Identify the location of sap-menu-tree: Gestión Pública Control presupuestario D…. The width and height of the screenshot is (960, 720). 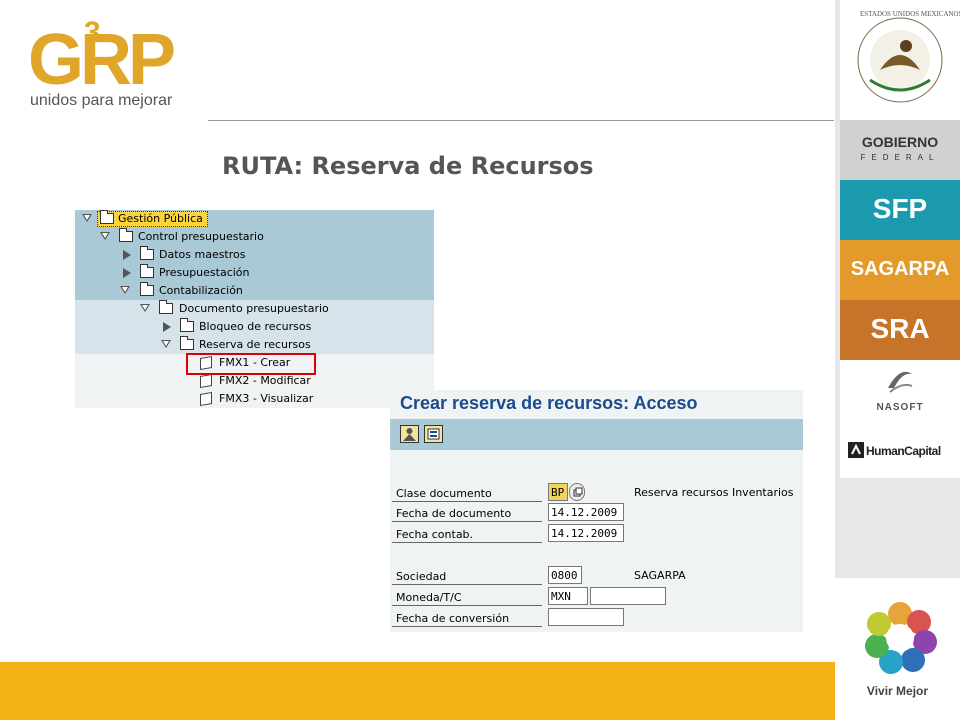
(254, 309).